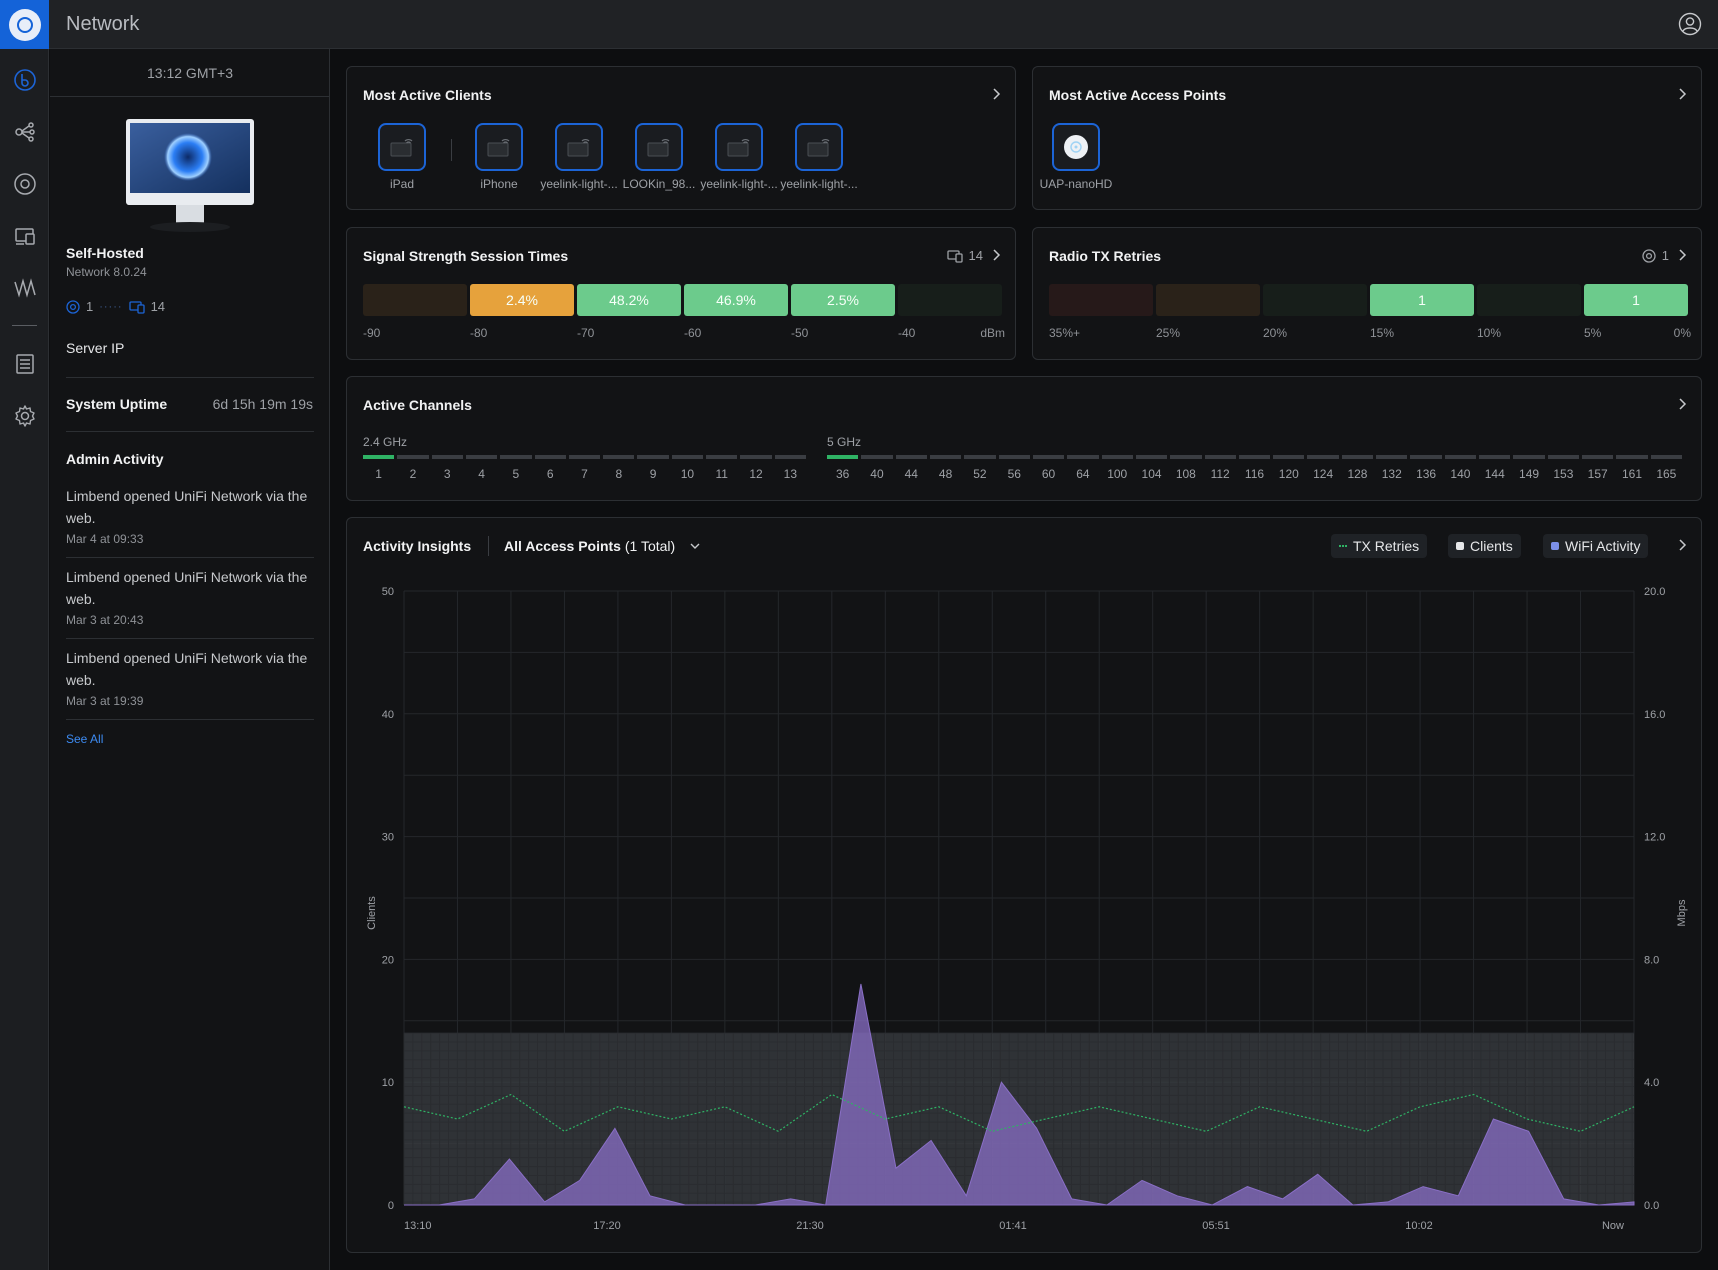  What do you see at coordinates (111, 306) in the screenshot?
I see `connector-dots: ·····` at bounding box center [111, 306].